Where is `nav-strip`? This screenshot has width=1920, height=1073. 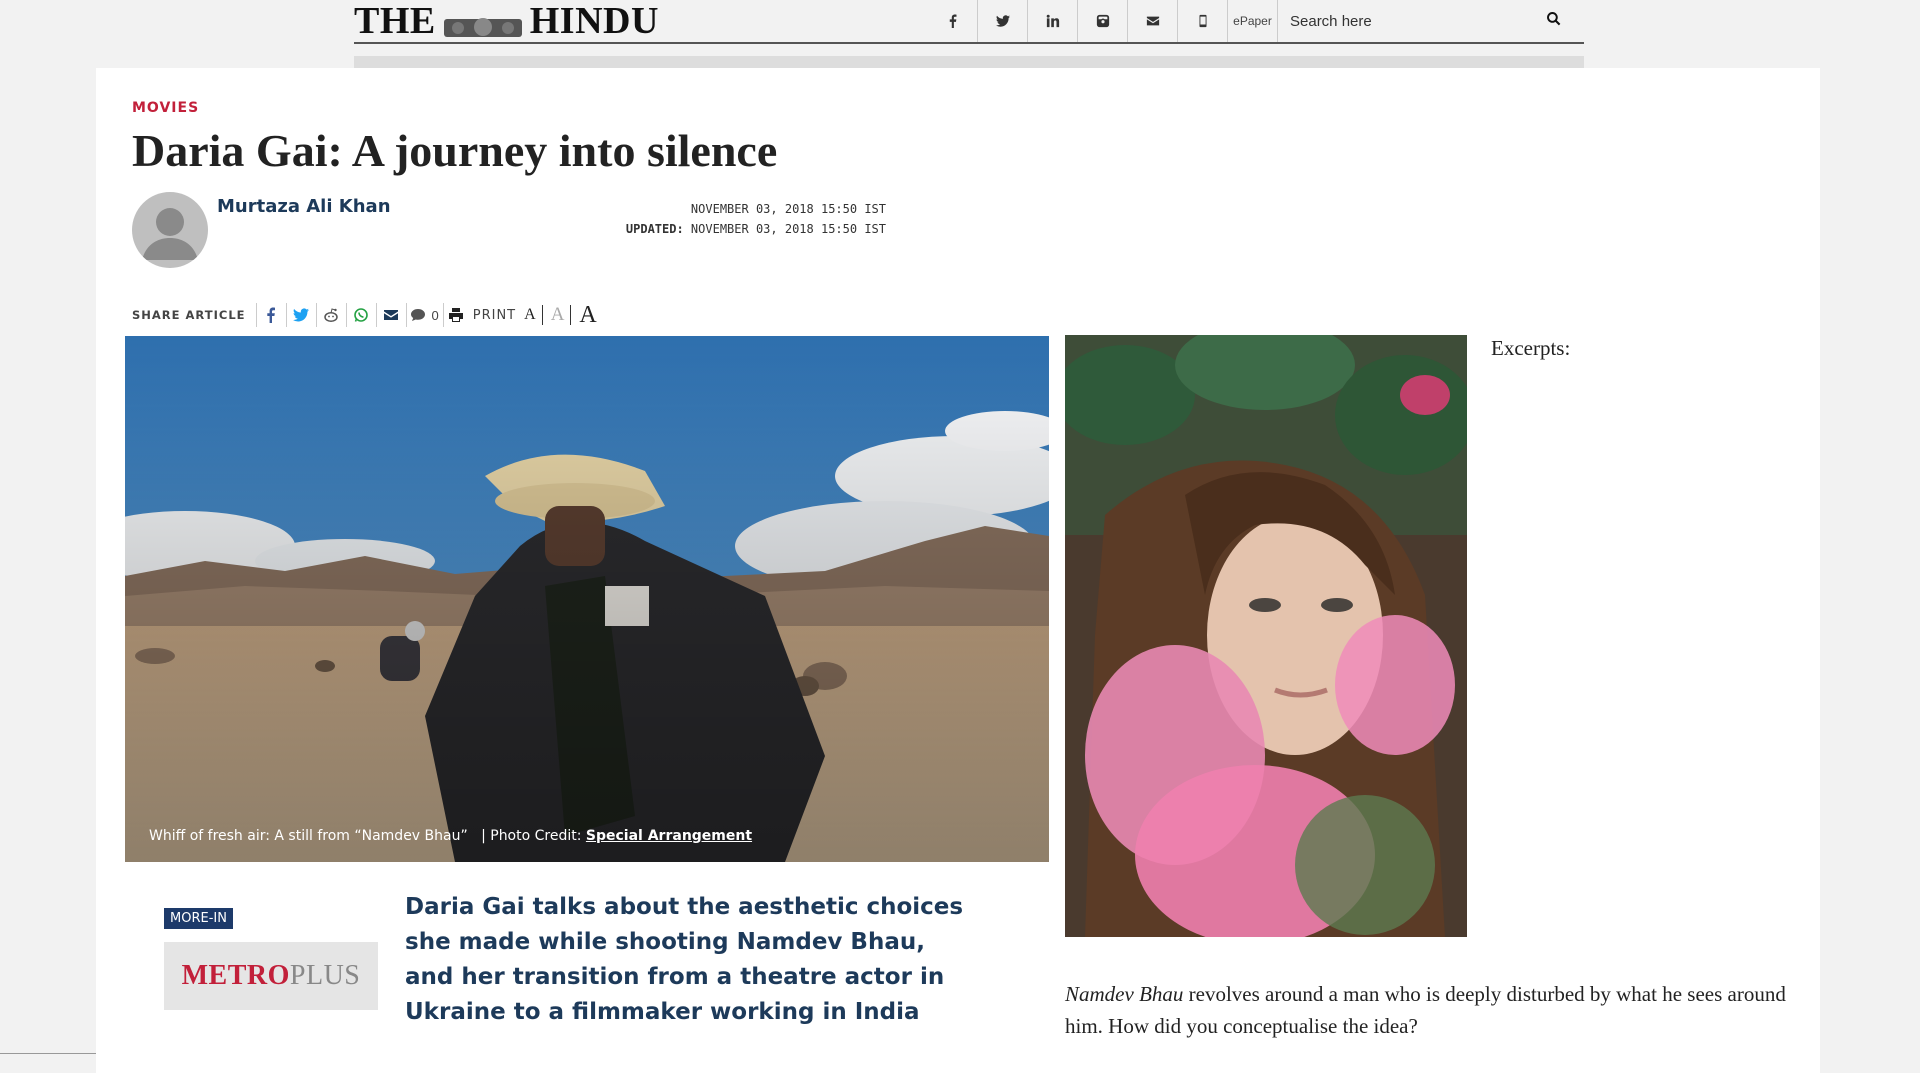 nav-strip is located at coordinates (969, 62).